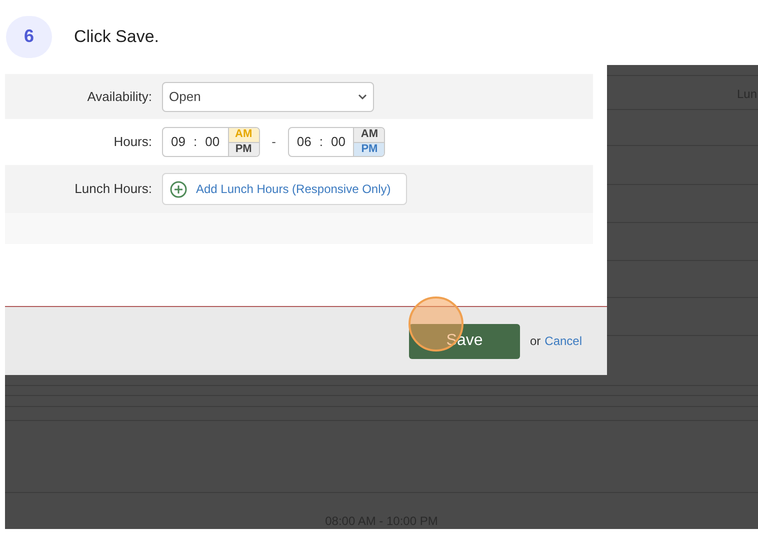 The height and width of the screenshot is (537, 758). Describe the element at coordinates (362, 97) in the screenshot. I see `chevron-down-icon` at that location.